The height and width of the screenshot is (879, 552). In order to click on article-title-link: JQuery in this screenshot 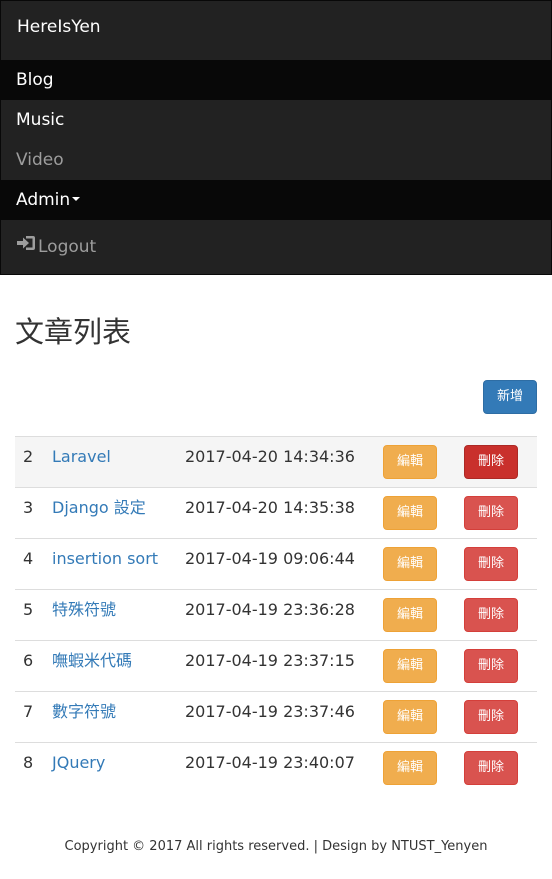, I will do `click(78, 763)`.